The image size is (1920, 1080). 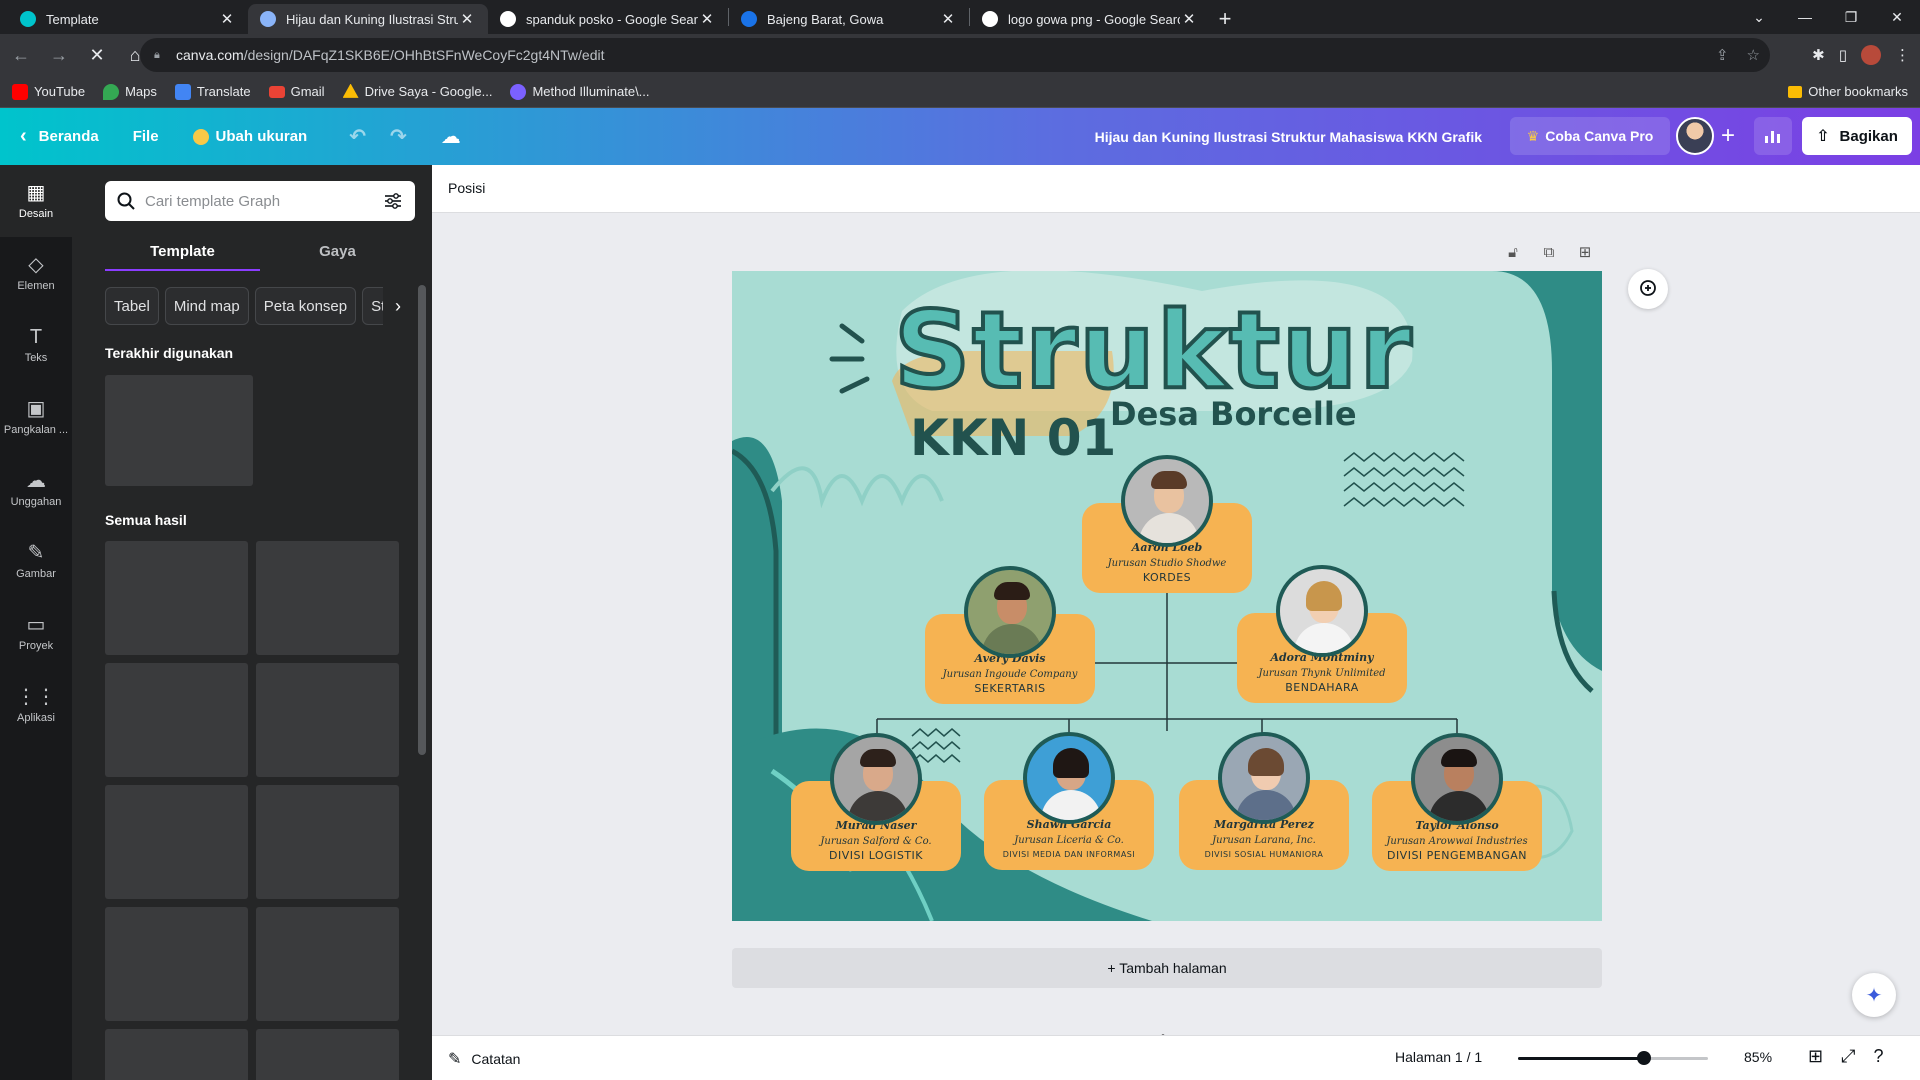 What do you see at coordinates (1438, 1057) in the screenshot?
I see `page-counter: Halaman 1 / 1` at bounding box center [1438, 1057].